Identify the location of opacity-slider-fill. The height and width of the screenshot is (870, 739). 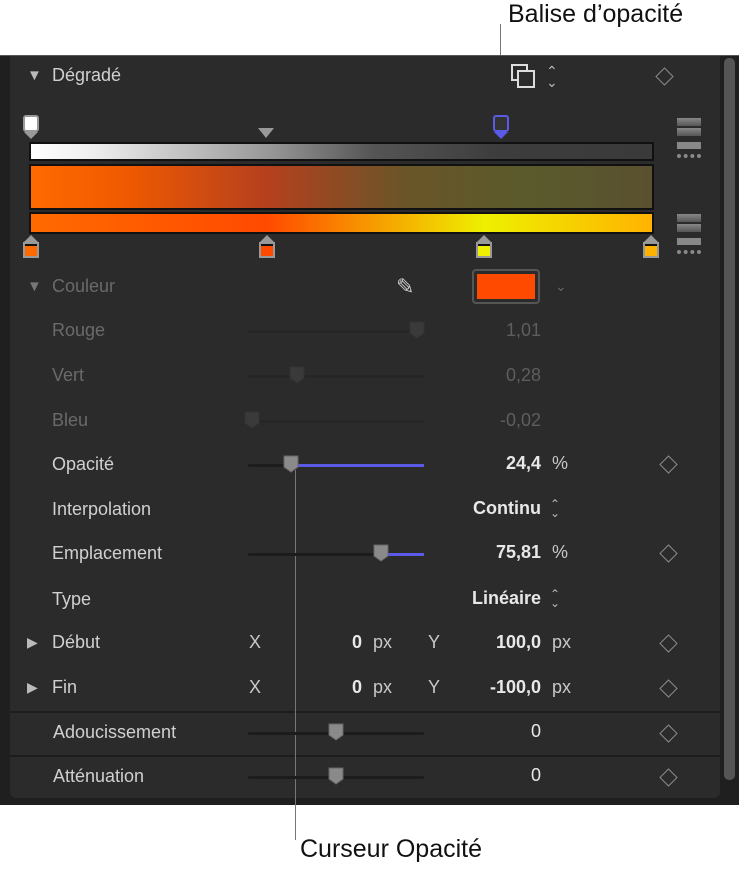
(357, 465).